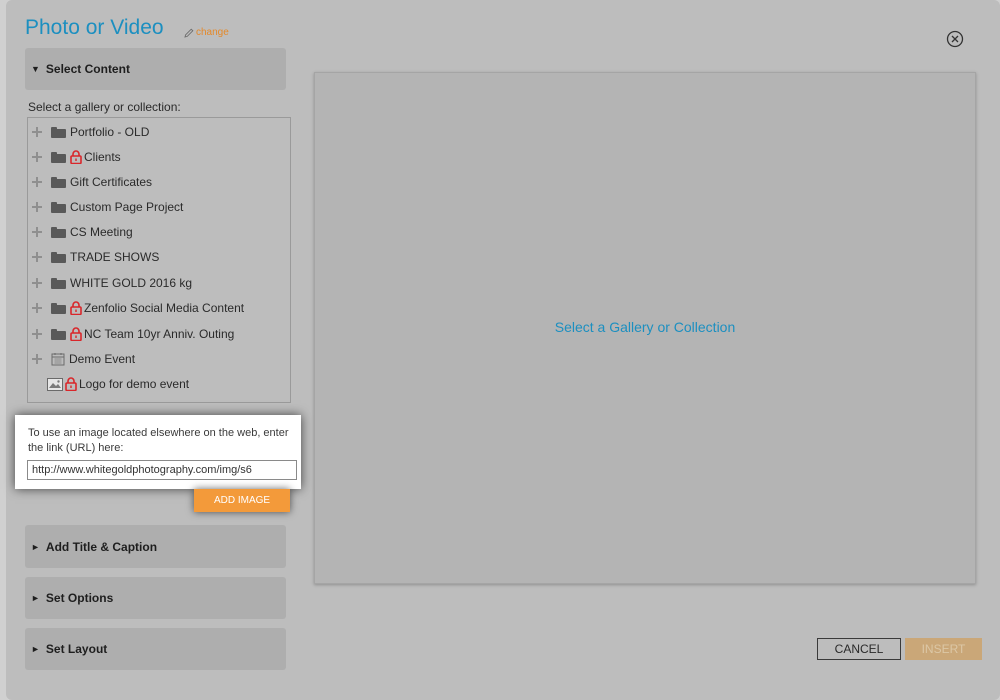 The width and height of the screenshot is (1000, 700). I want to click on change-label: change, so click(212, 32).